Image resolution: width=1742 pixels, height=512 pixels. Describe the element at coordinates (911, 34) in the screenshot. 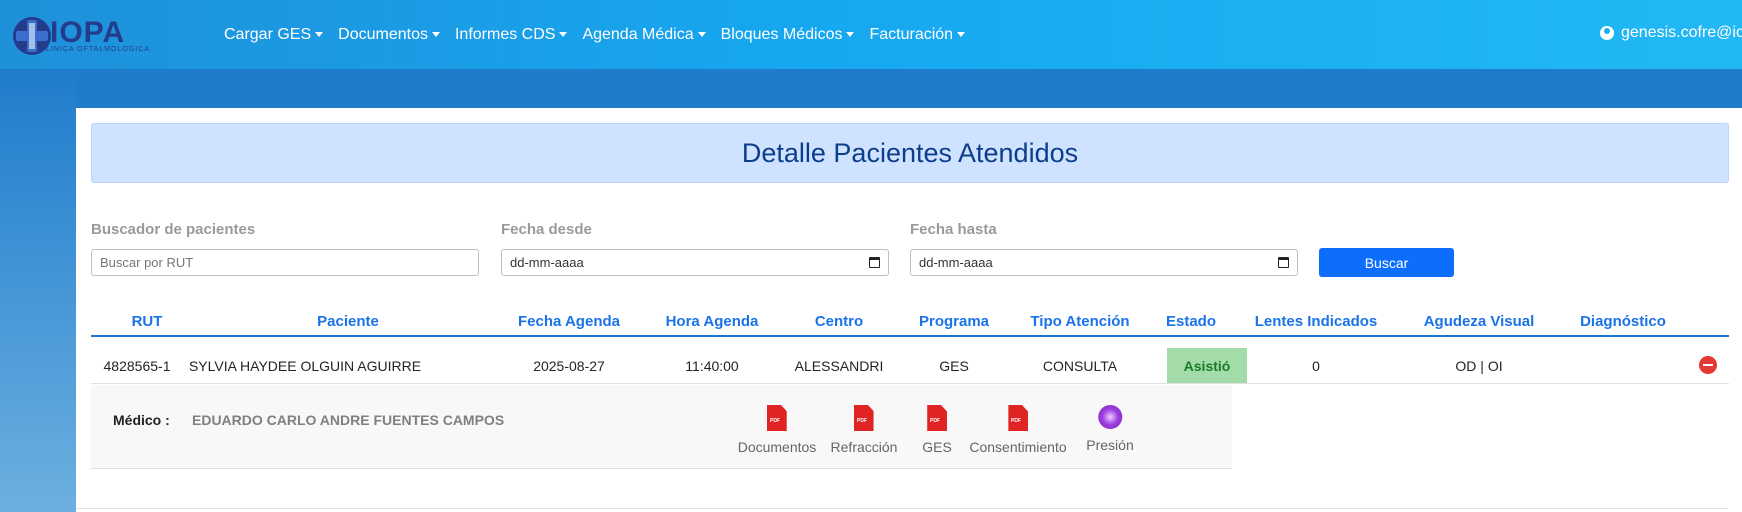

I see `menu-label: Facturación` at that location.